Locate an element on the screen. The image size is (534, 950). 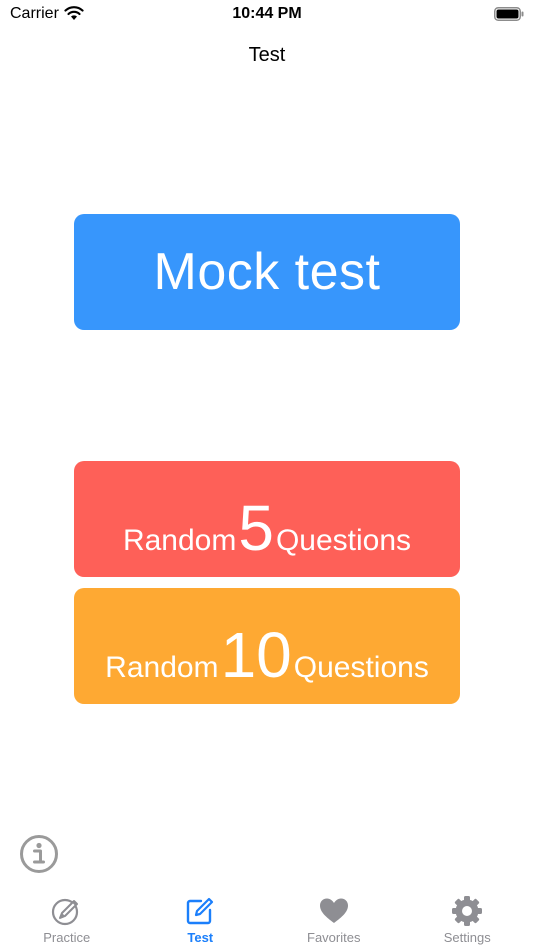
random-10-prefix: Random is located at coordinates (162, 667).